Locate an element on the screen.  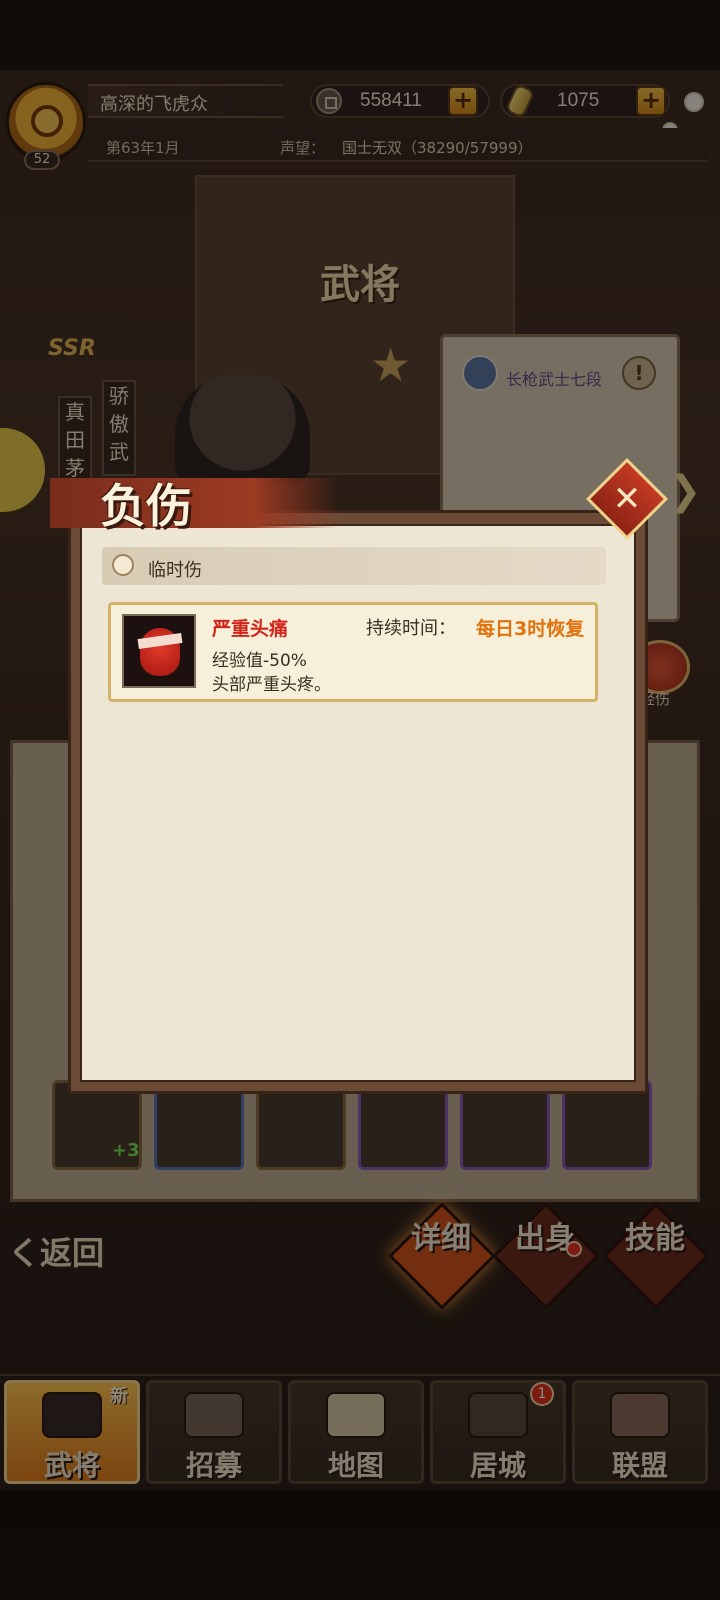
close-icon: ✕ is located at coordinates (627, 499).